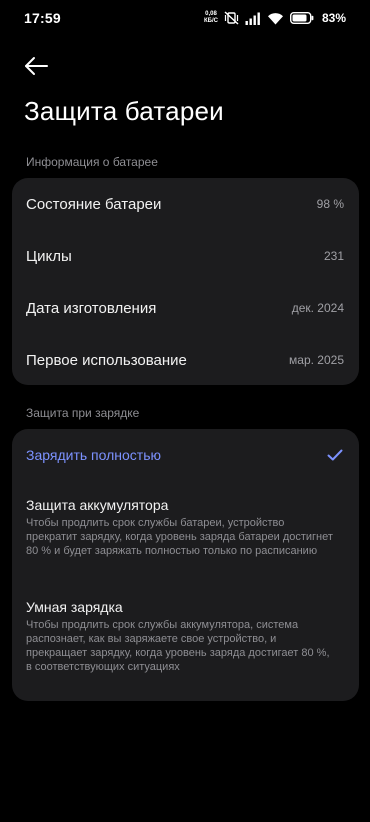 The image size is (370, 822). Describe the element at coordinates (317, 308) in the screenshot. I see `manufacture-date-value: дек. 2024` at that location.